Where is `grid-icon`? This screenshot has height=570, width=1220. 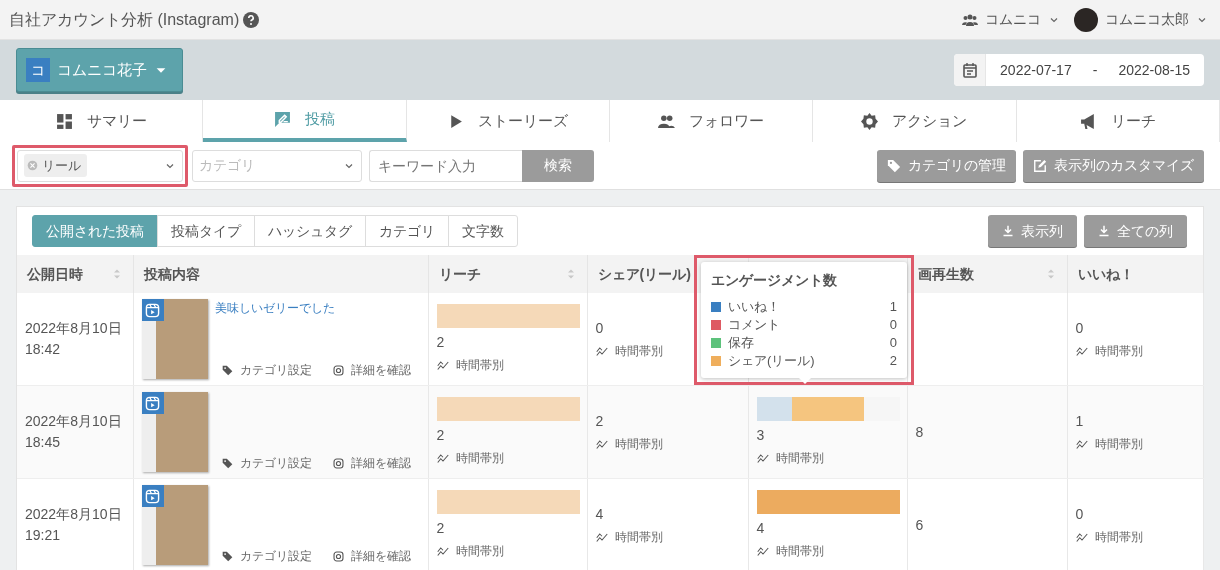
grid-icon is located at coordinates (64, 121).